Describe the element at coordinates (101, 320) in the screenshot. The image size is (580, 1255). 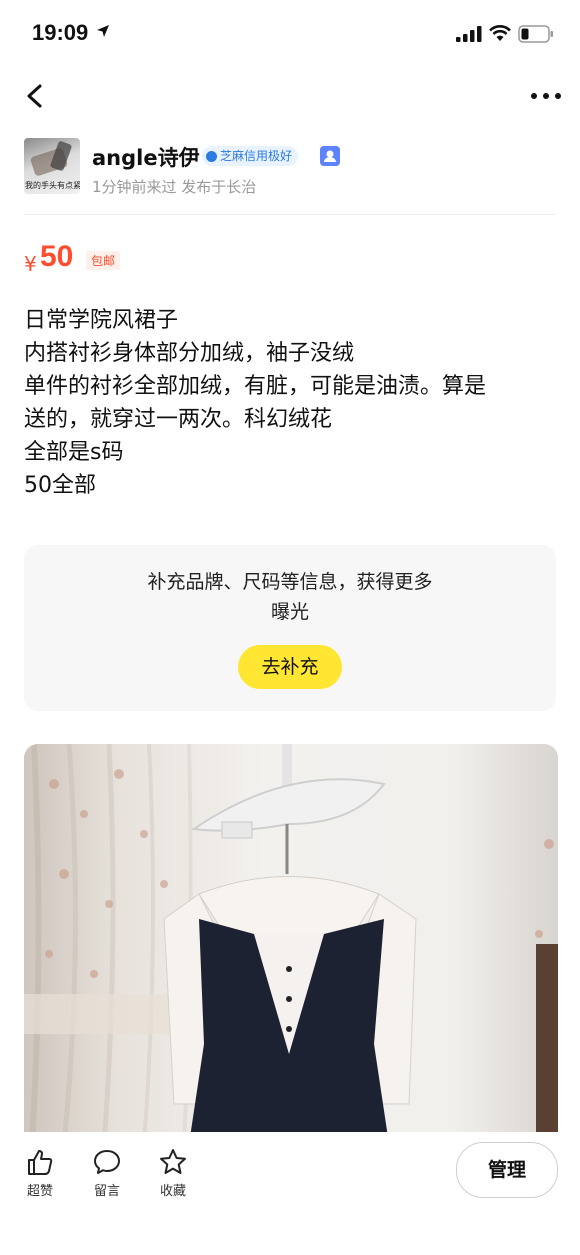
I see `description-line: 日常学院风裙子` at that location.